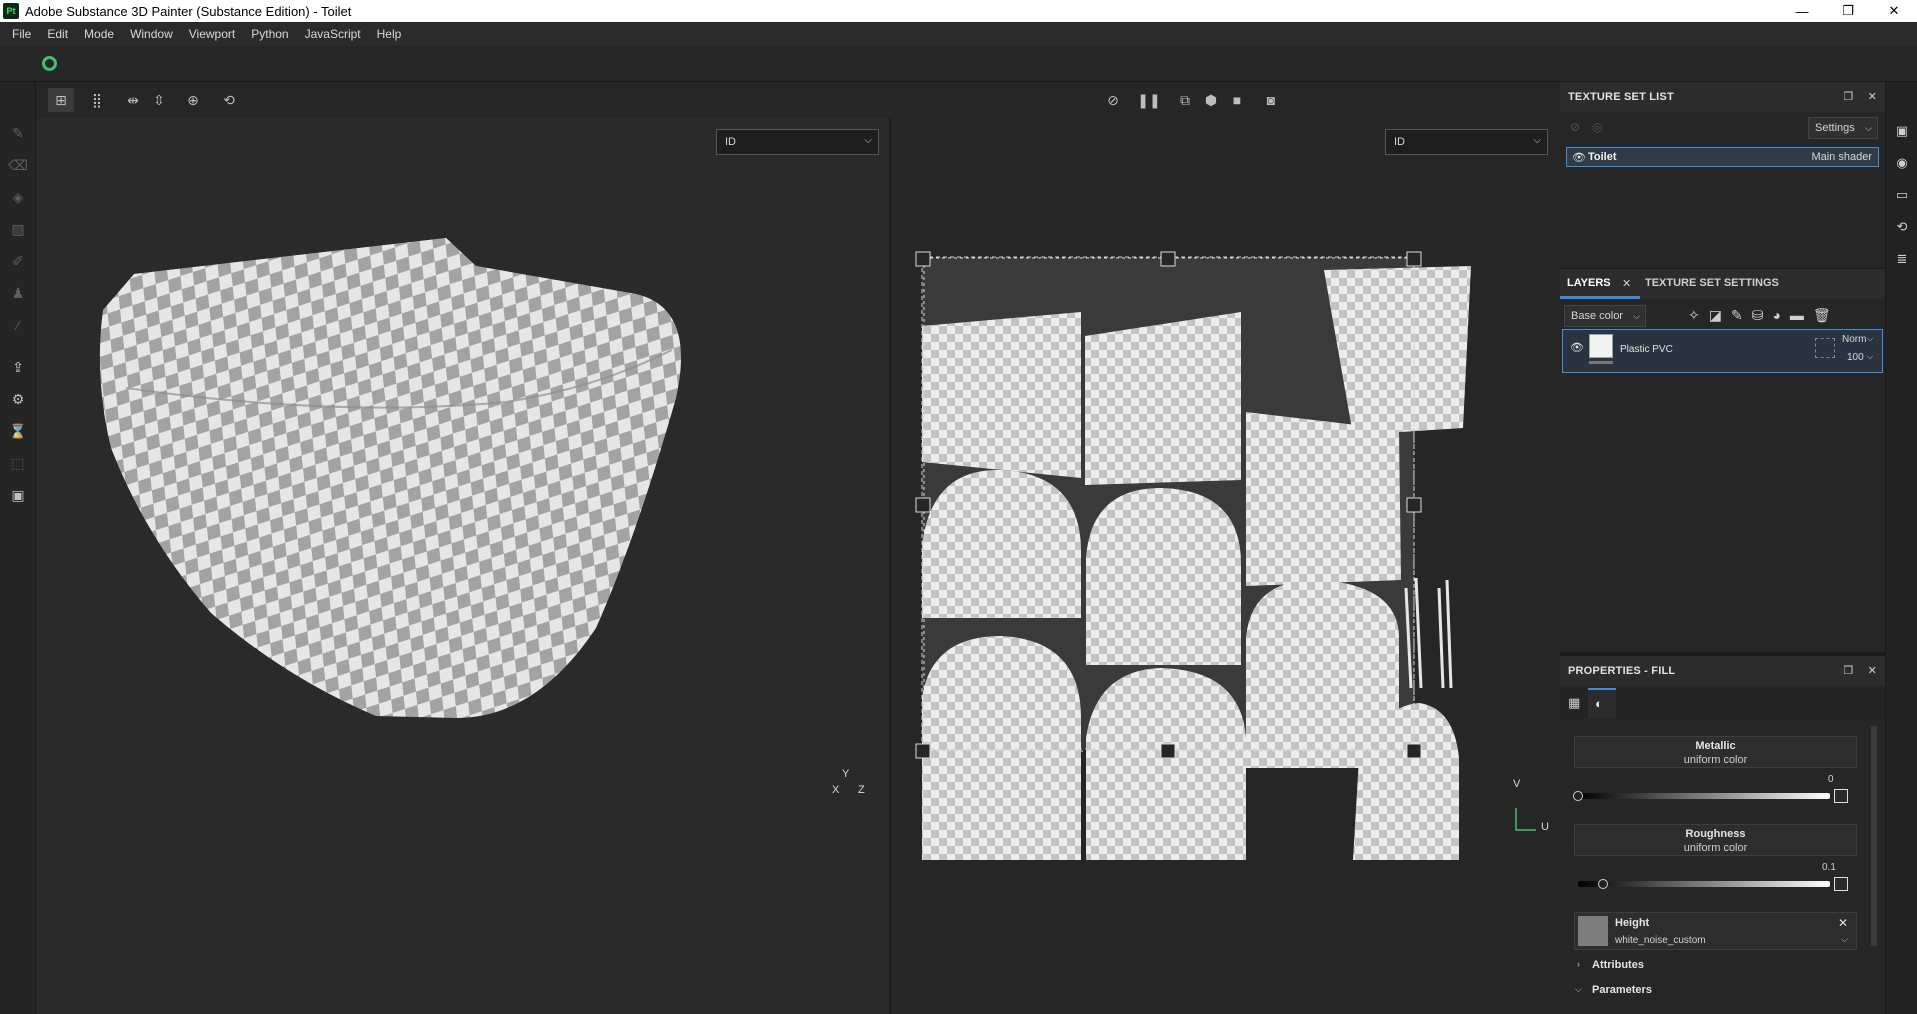 This screenshot has width=1917, height=1014. What do you see at coordinates (151, 34) in the screenshot?
I see `menu-window: Window` at bounding box center [151, 34].